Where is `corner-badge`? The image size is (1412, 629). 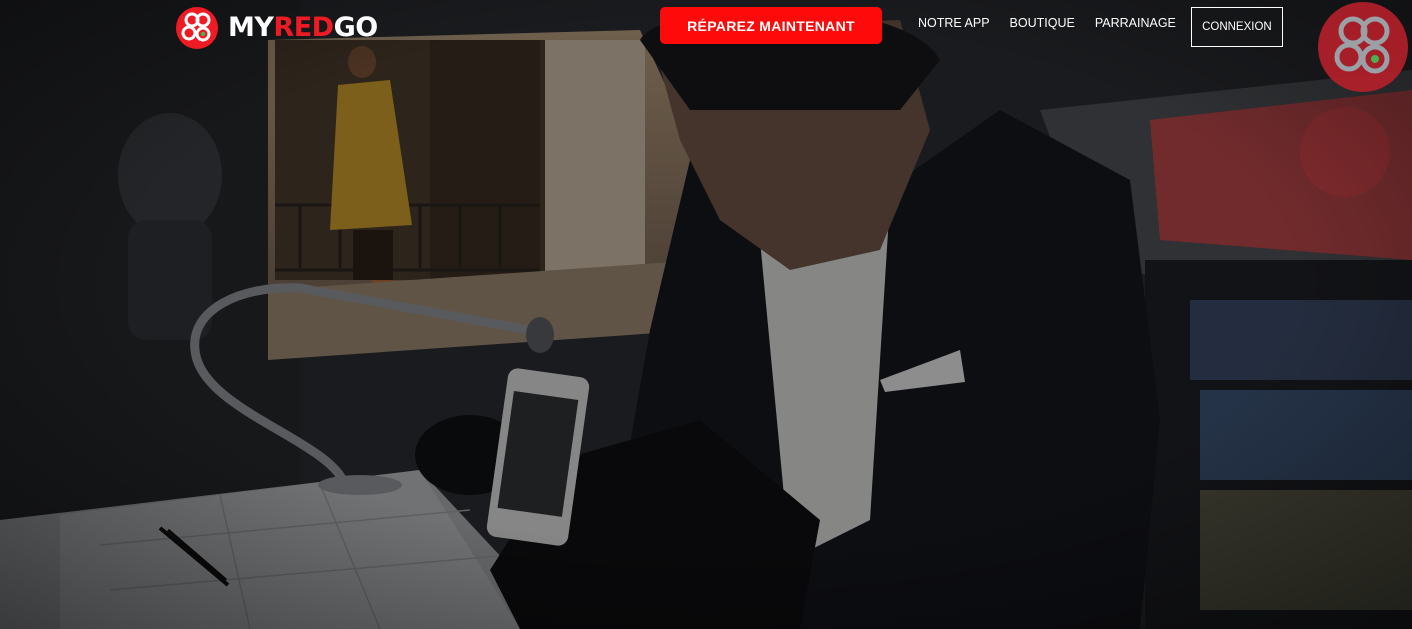 corner-badge is located at coordinates (1363, 47).